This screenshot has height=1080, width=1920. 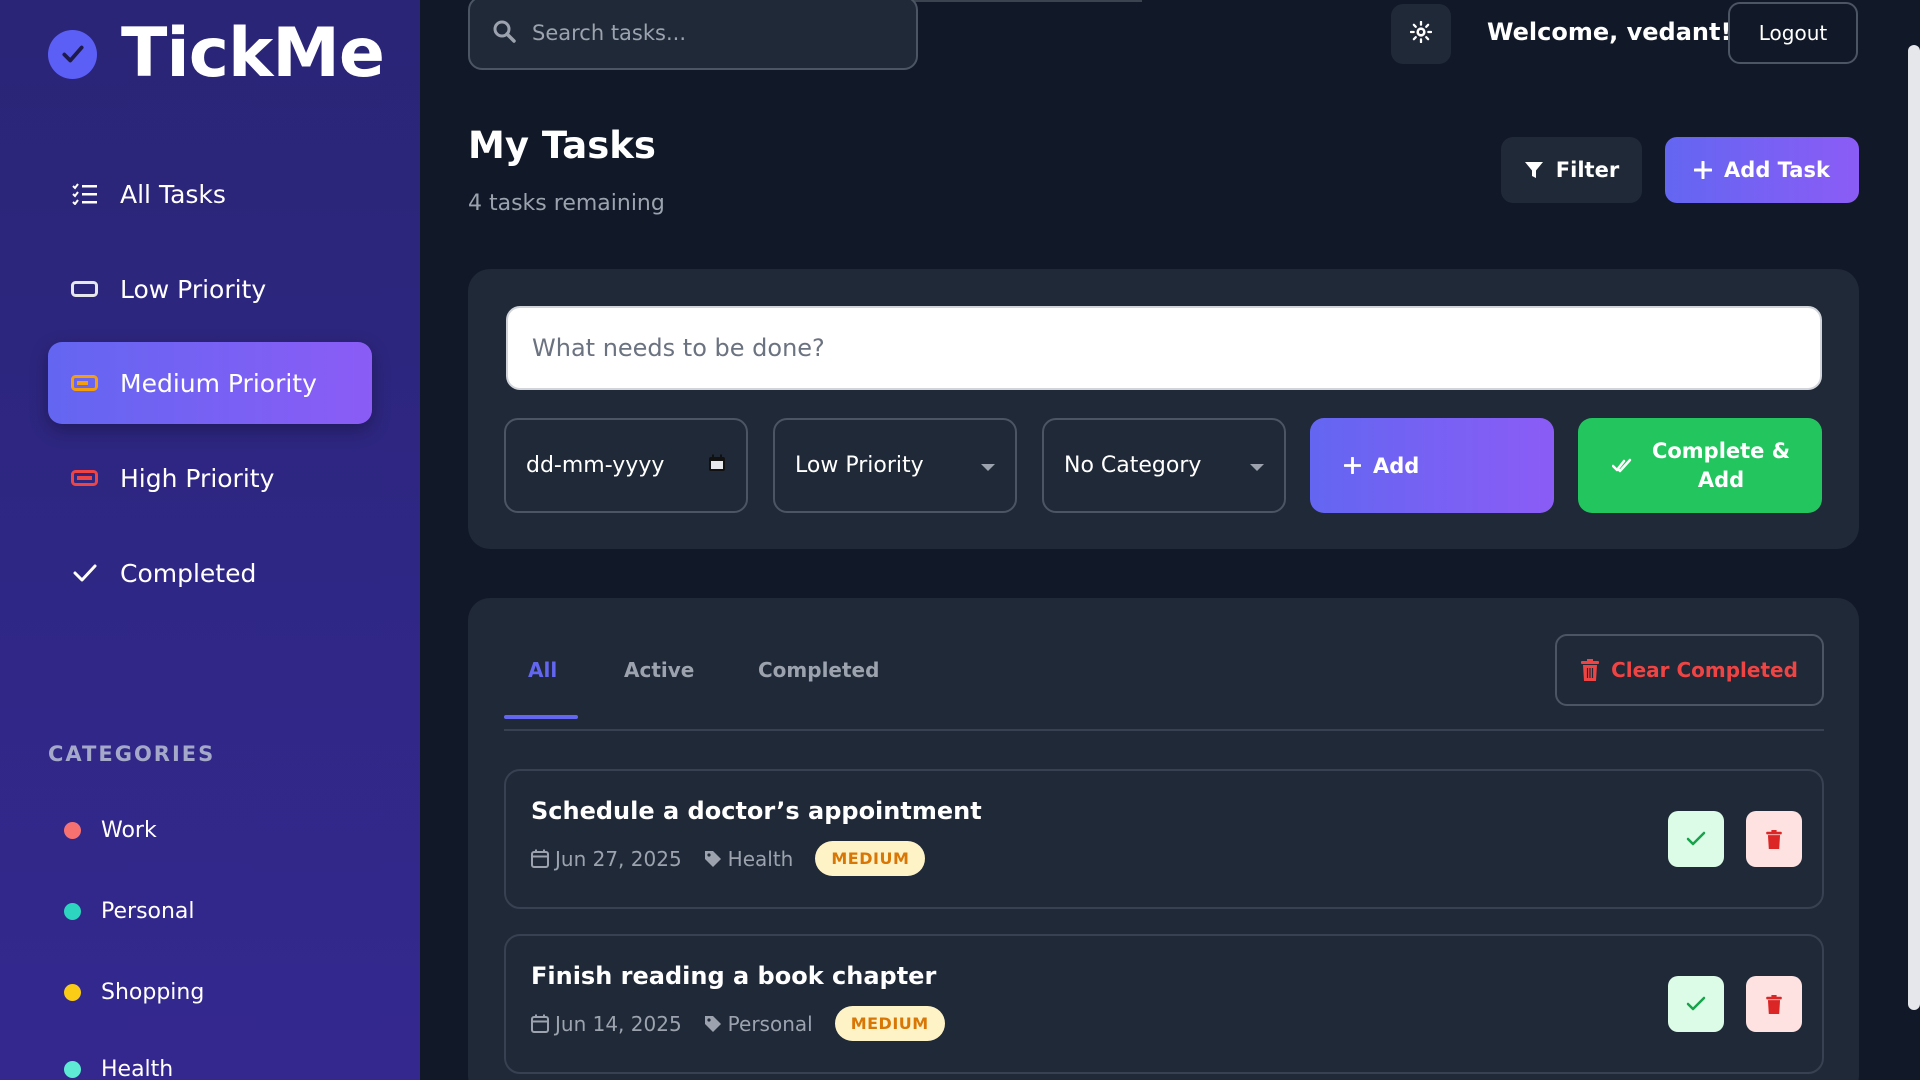 I want to click on tab-completed: Completed, so click(x=818, y=670).